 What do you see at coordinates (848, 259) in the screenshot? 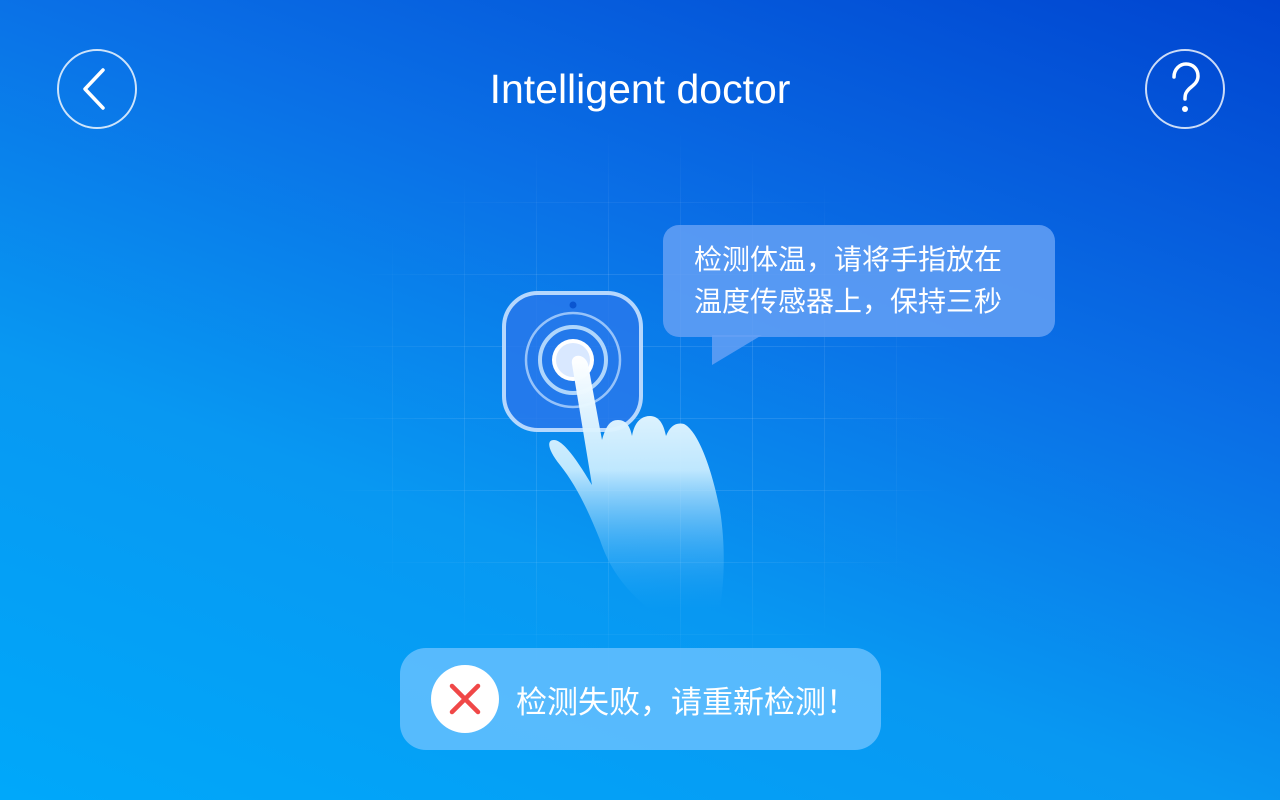
I see `instruction-line-1: 检测体温，请将手指放在` at bounding box center [848, 259].